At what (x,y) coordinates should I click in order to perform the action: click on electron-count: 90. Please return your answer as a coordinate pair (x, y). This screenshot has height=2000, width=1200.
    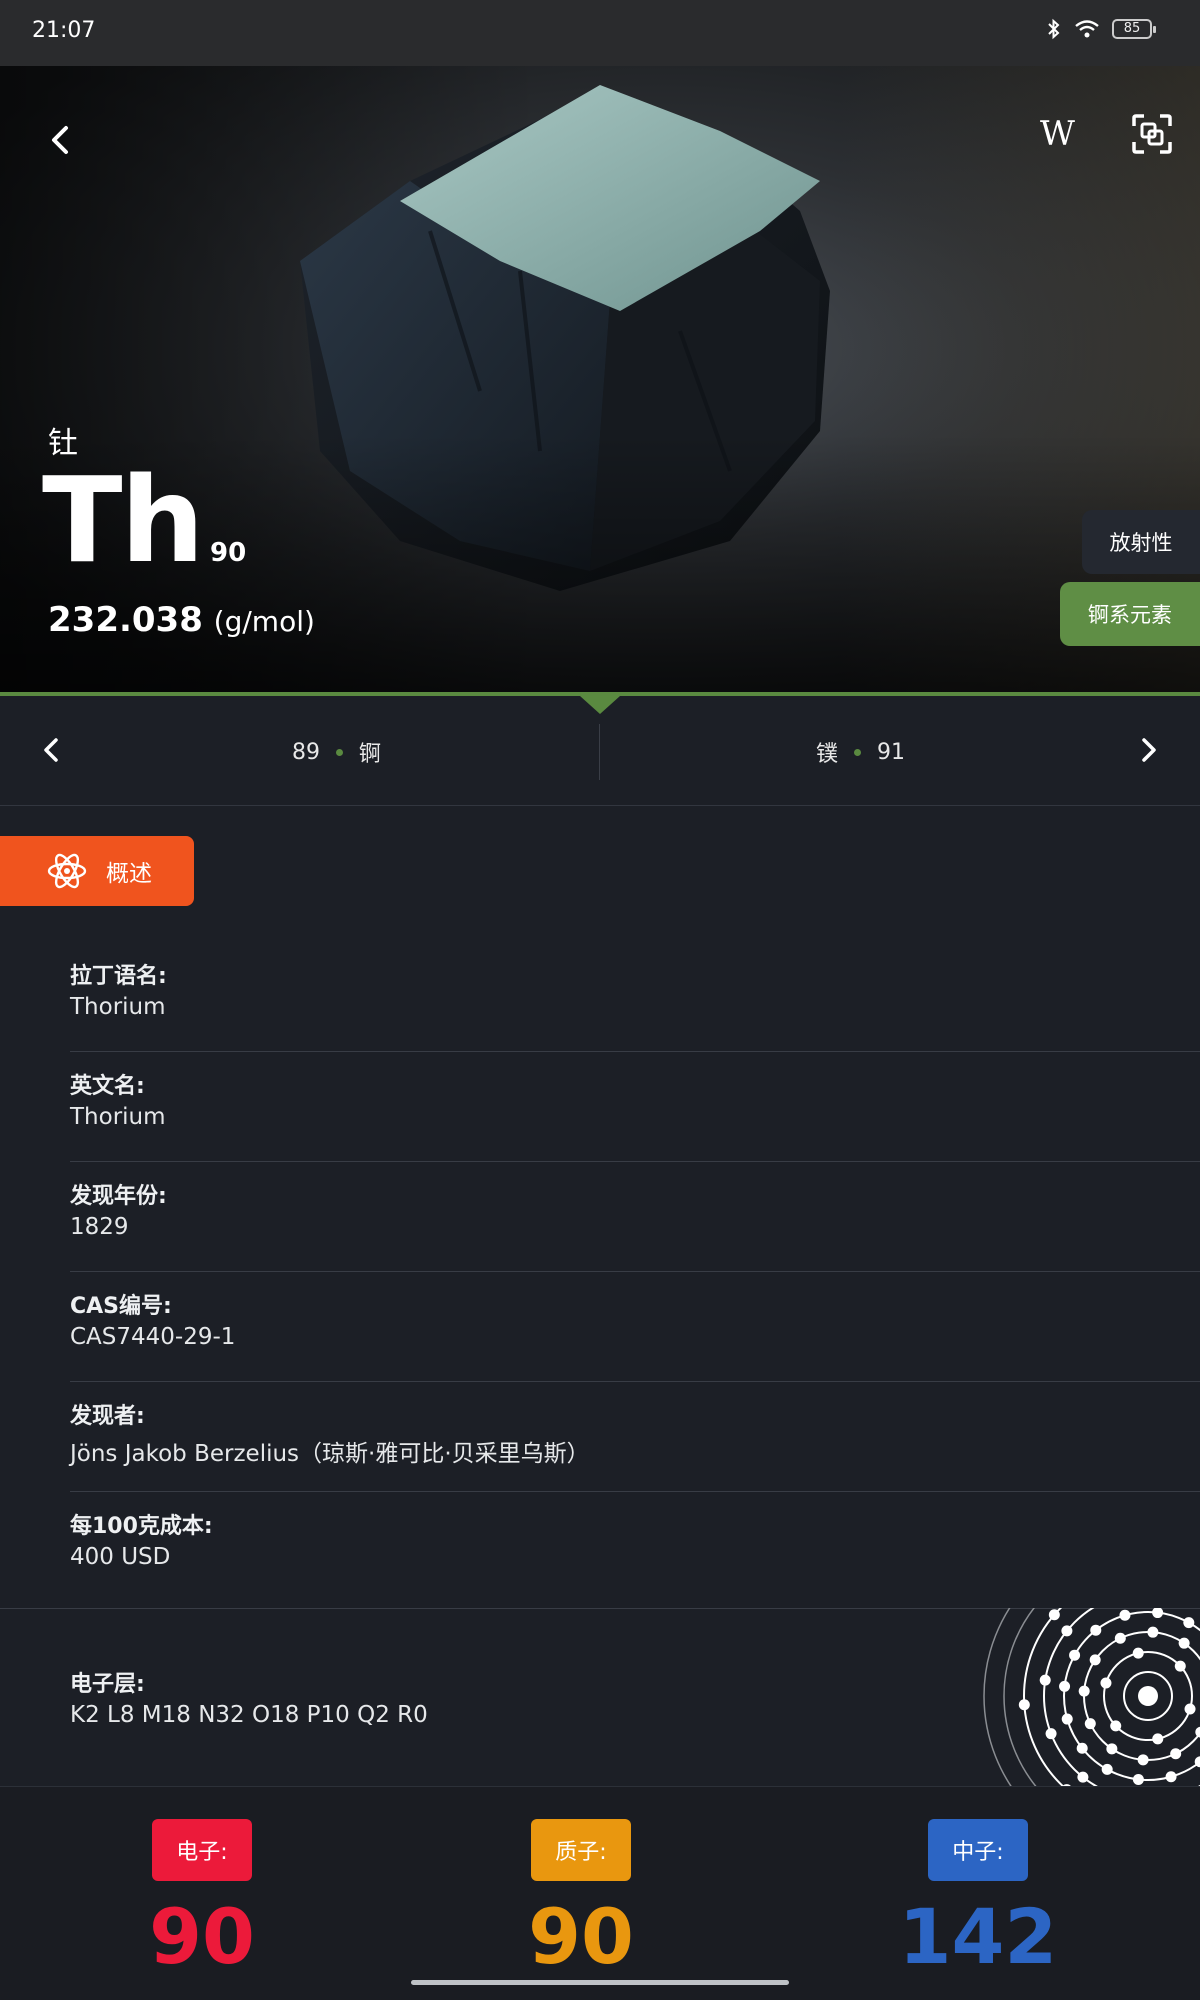
    Looking at the image, I should click on (202, 1936).